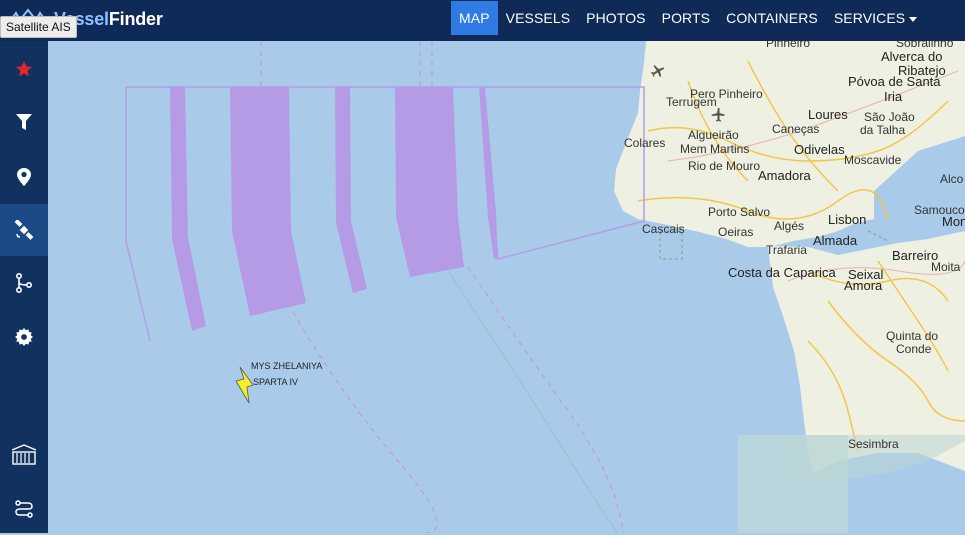 This screenshot has width=965, height=535. Describe the element at coordinates (739, 212) in the screenshot. I see `place-label: Porto Salvo` at that location.